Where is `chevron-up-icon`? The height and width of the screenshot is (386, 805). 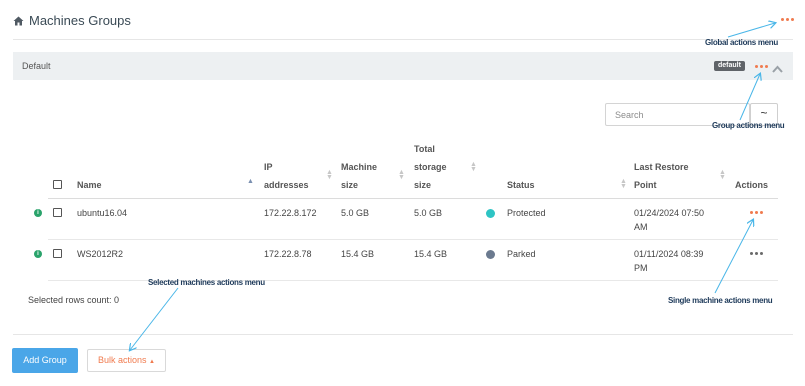
chevron-up-icon is located at coordinates (777, 69).